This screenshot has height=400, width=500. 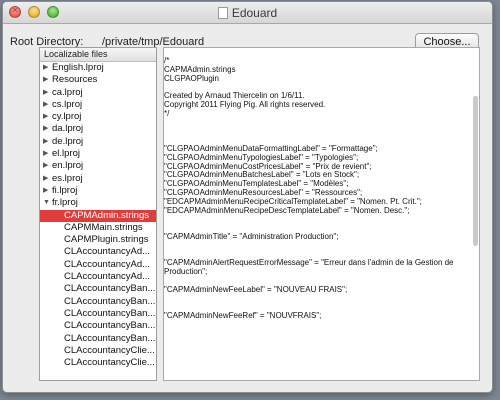 I want to click on folder-item: ▶ cs.lproj, so click(x=98, y=105).